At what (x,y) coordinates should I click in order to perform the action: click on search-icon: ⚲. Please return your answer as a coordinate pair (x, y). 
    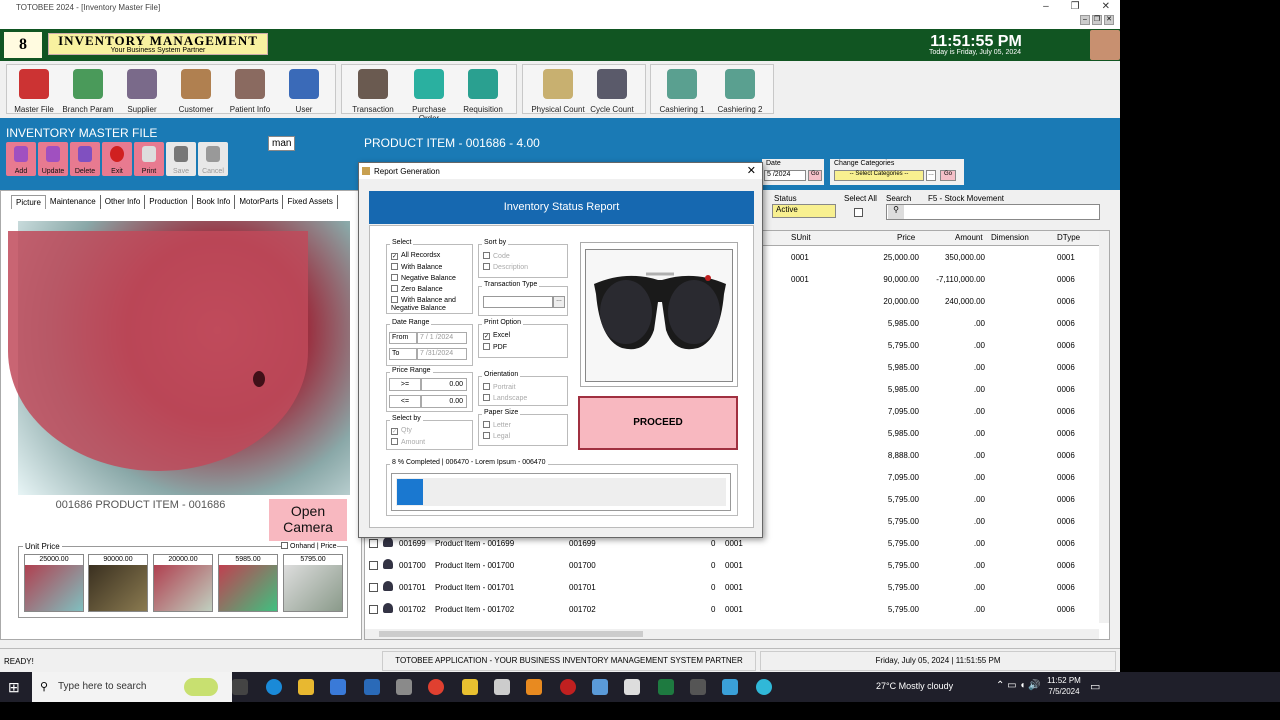
    Looking at the image, I should click on (896, 212).